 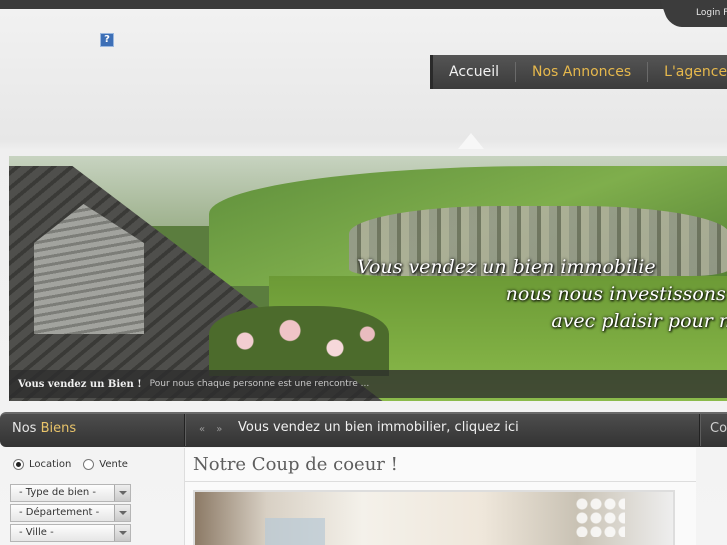 I want to click on featured-divider, so click(x=440, y=481).